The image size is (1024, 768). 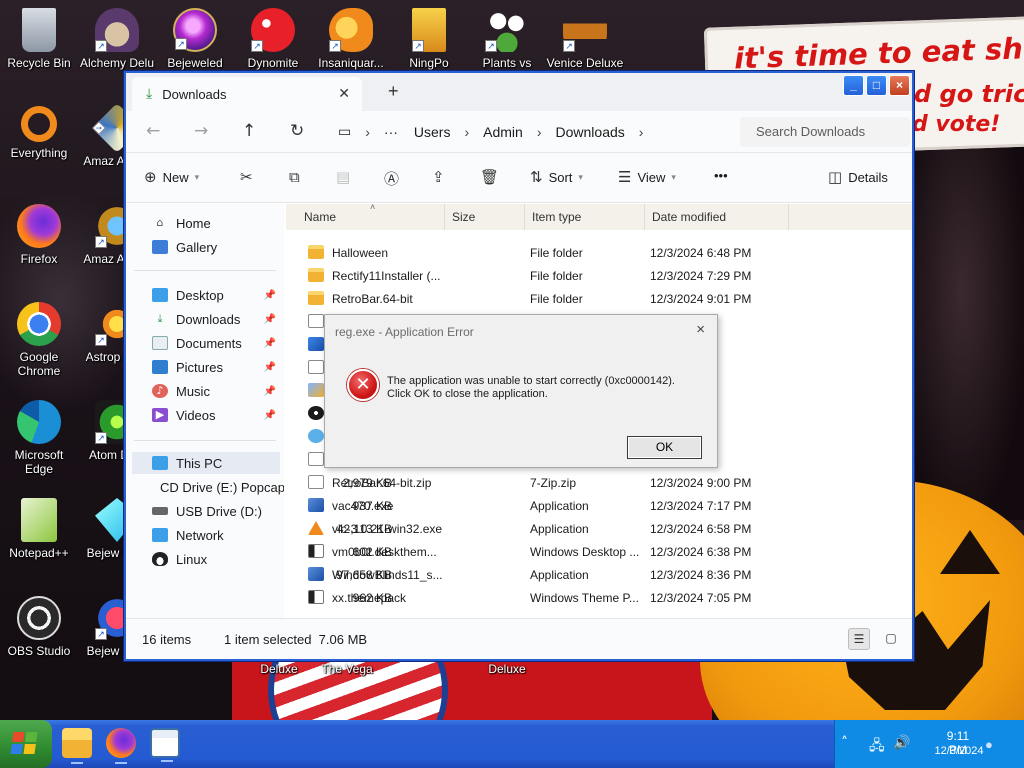 I want to click on rename-button: Ⓐ, so click(x=391, y=178).